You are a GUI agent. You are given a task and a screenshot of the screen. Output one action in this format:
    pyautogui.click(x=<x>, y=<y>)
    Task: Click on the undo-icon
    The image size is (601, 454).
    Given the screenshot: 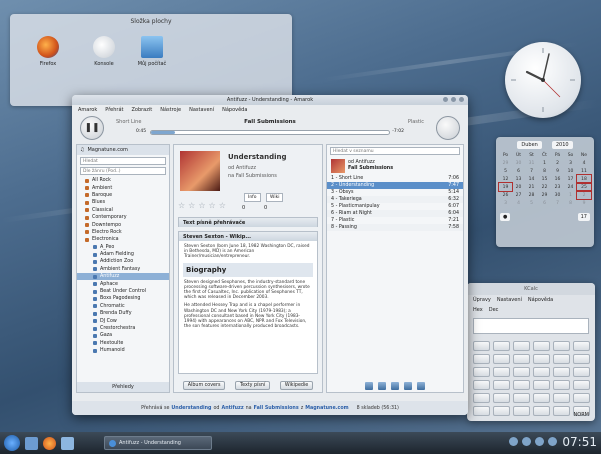 What is the action you would take?
    pyautogui.click(x=395, y=386)
    